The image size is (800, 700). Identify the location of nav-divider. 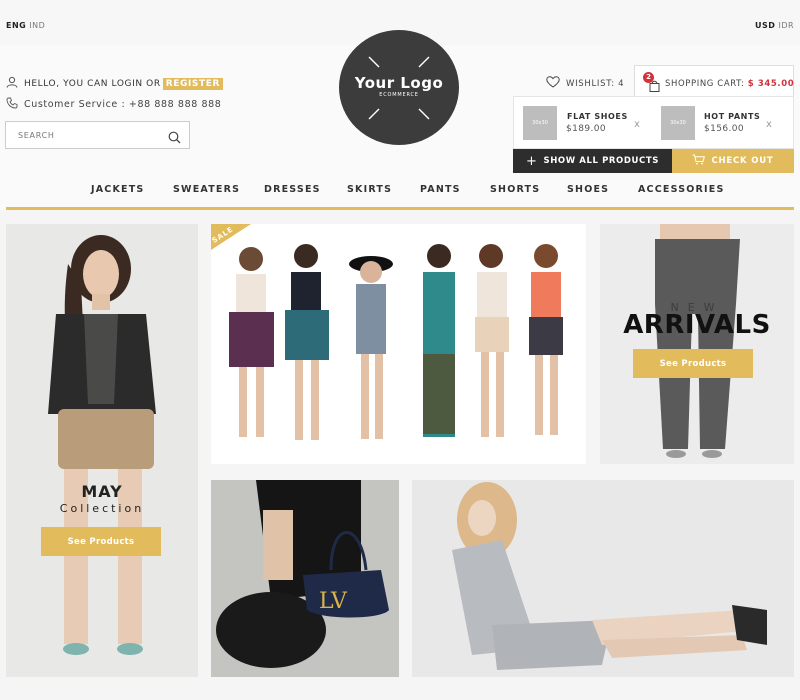
(400, 208).